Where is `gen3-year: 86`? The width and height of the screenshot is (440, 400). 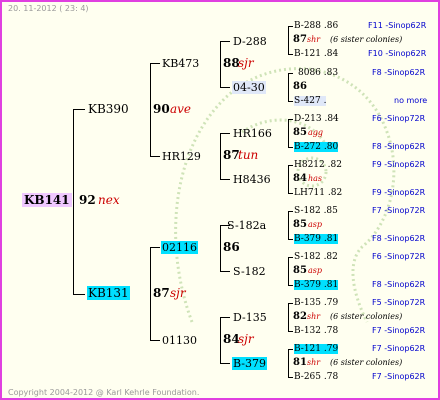
gen3-year: 86 is located at coordinates (300, 86).